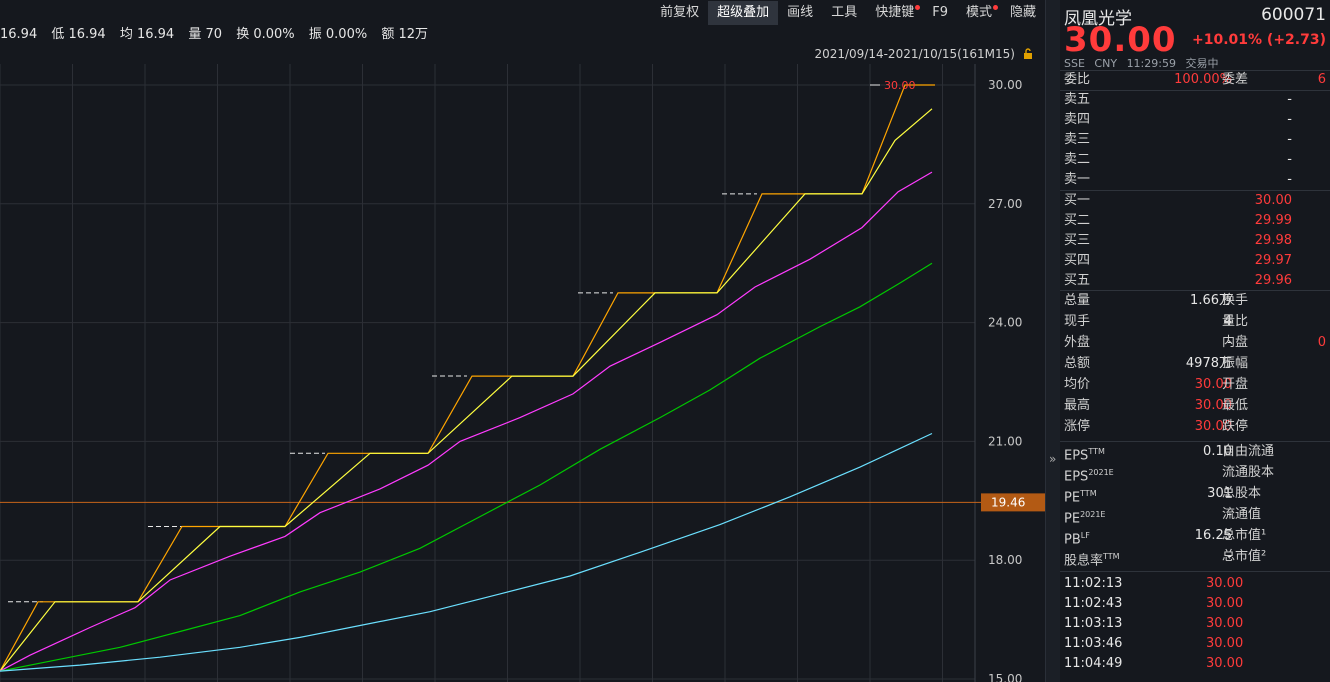 This screenshot has width=1330, height=682. I want to click on bid-price: 29.97, so click(1273, 260).